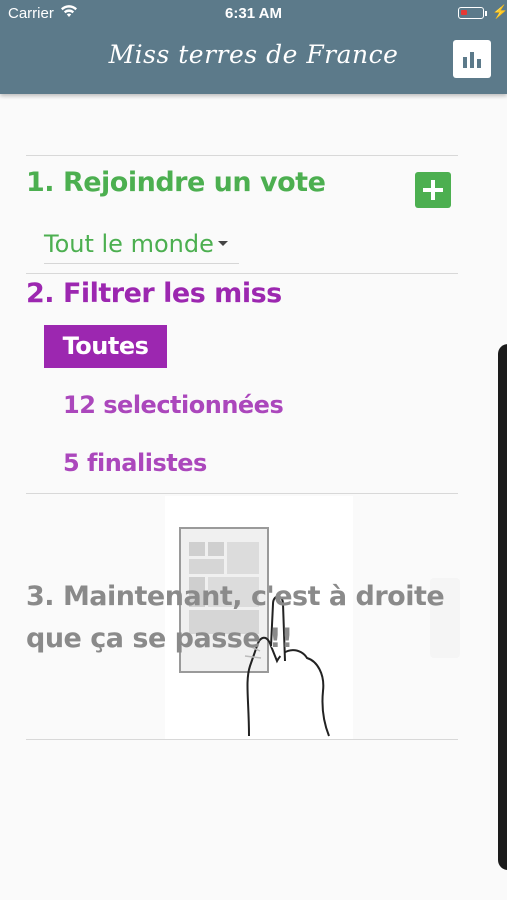 This screenshot has height=900, width=507. What do you see at coordinates (135, 463) in the screenshot?
I see `filter-finalists-button: 5 finalistes` at bounding box center [135, 463].